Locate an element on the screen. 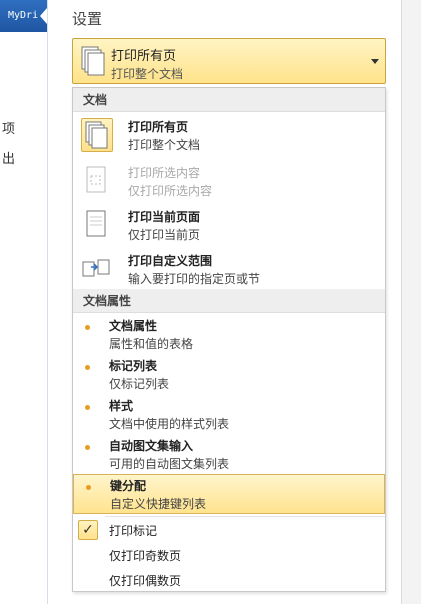  menu-item-print-current-page: 打印当前页面 仅打印当前页 is located at coordinates (229, 226).